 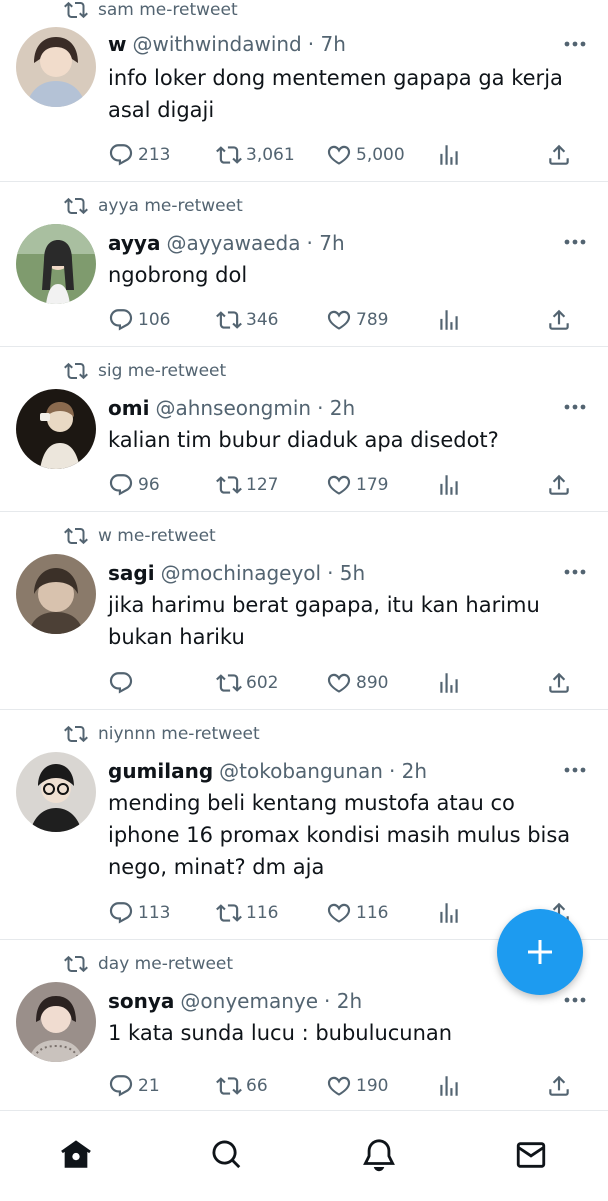 I want to click on tweet-text: kalian tim bubur diaduk apa disedot?, so click(x=343, y=440).